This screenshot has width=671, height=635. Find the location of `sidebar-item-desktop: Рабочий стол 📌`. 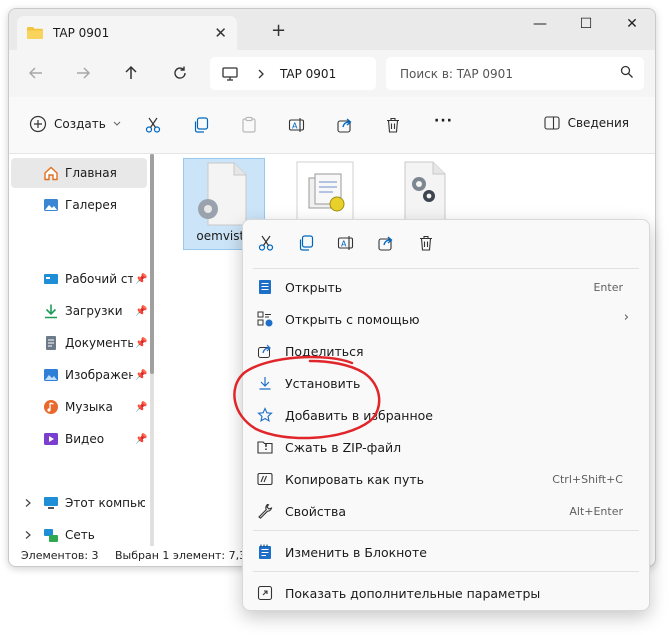

sidebar-item-desktop: Рабочий стол 📌 is located at coordinates (79, 279).